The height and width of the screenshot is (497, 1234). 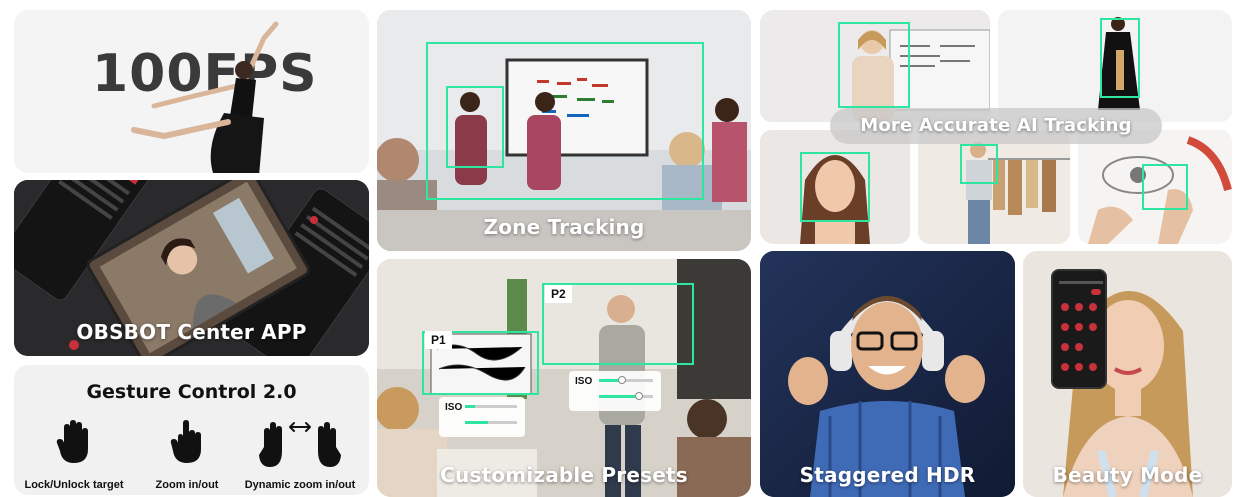 I want to click on ai-photo-drawing, so click(x=1155, y=187).